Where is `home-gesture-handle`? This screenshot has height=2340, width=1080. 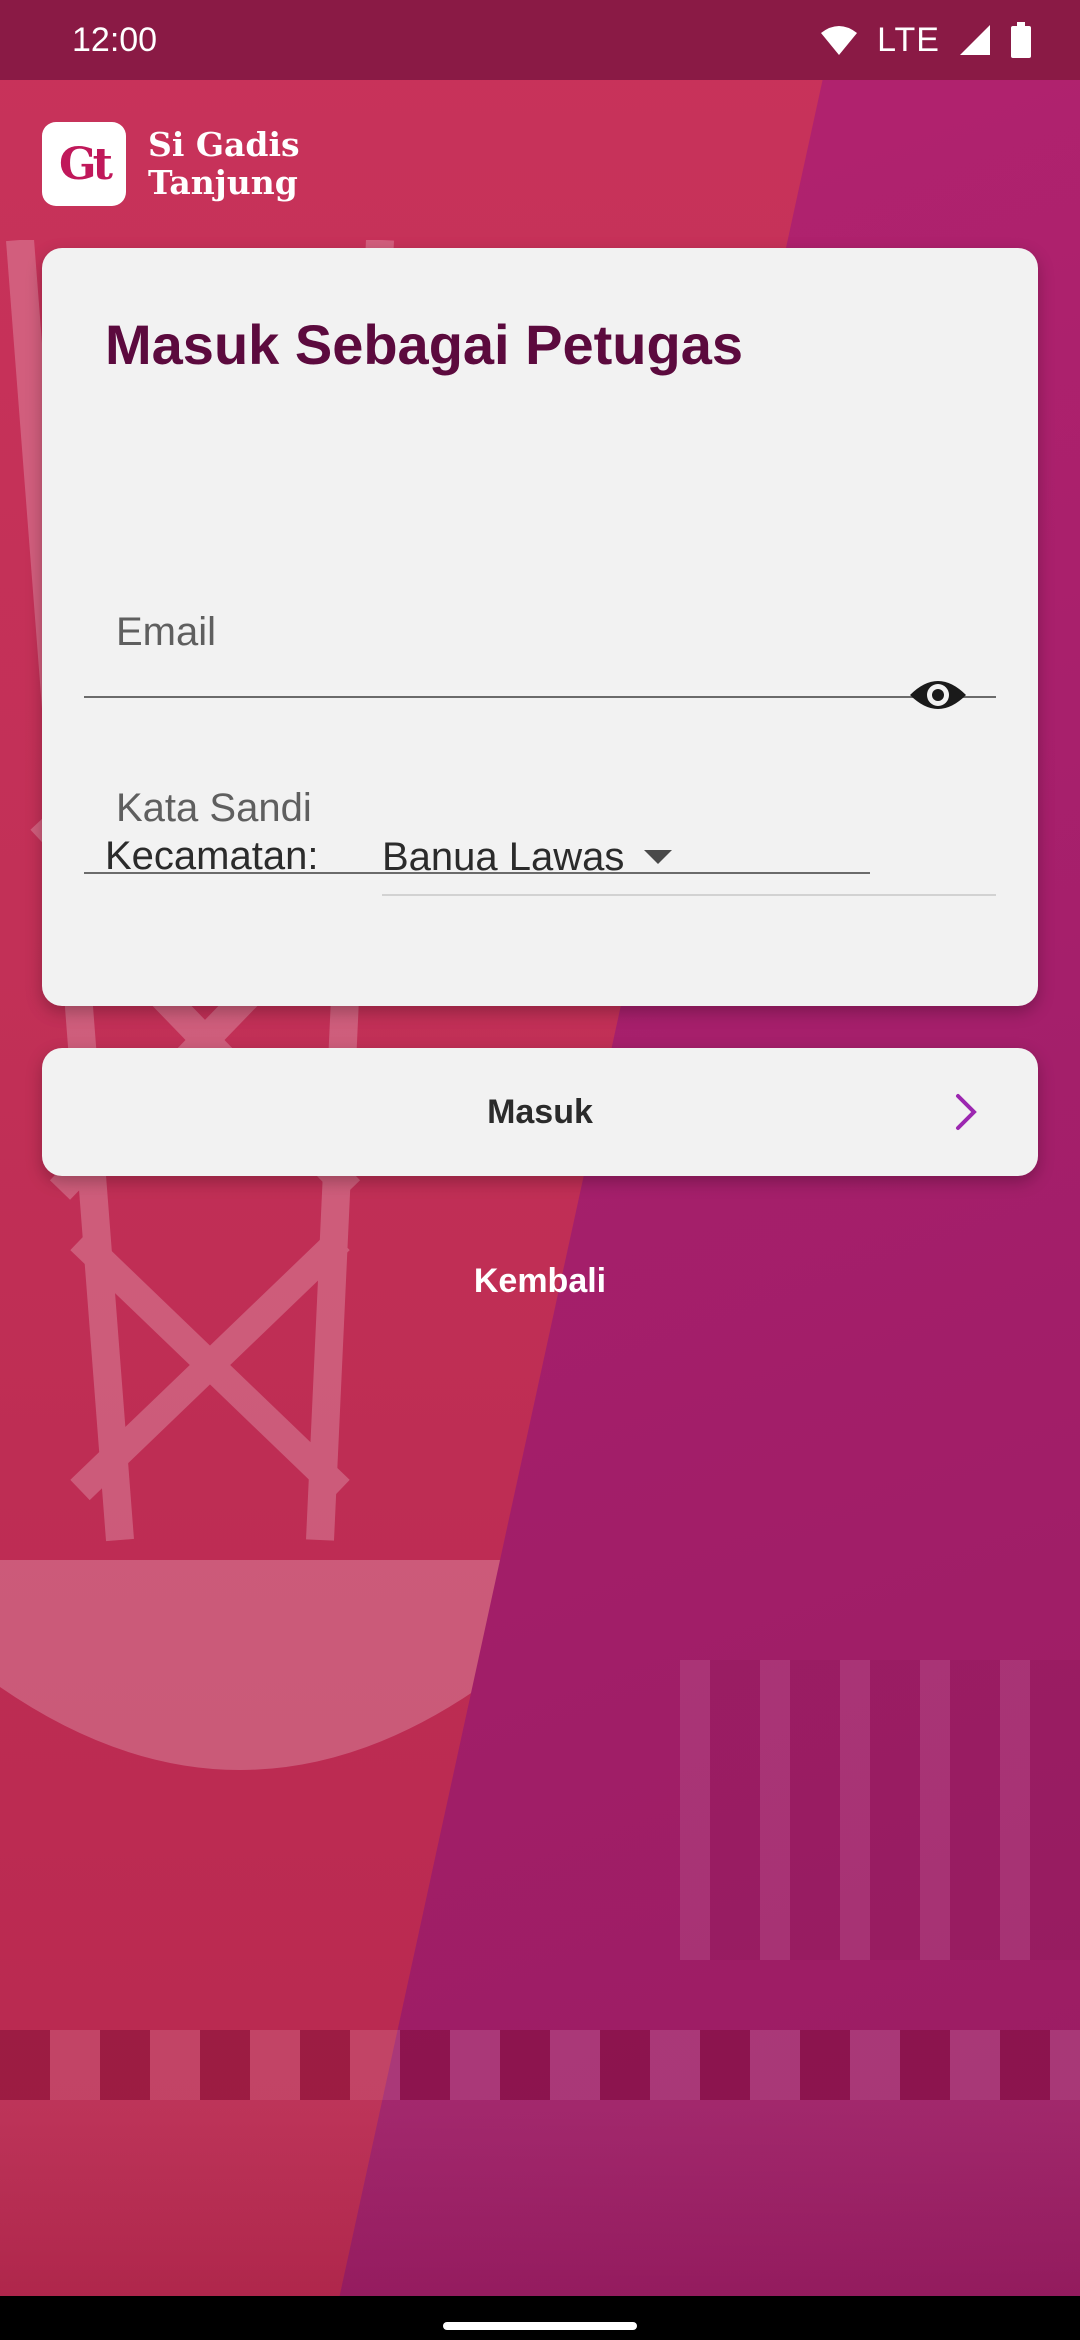 home-gesture-handle is located at coordinates (540, 2326).